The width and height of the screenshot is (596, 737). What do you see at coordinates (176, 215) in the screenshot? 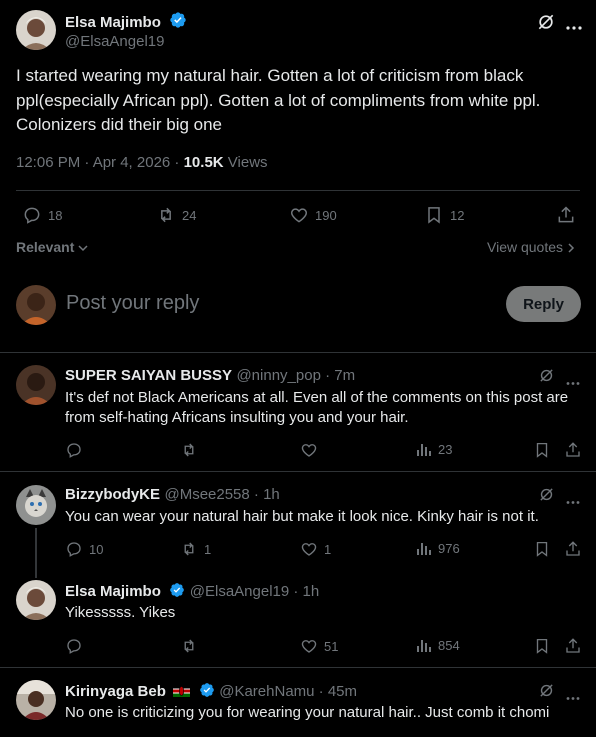
I see `repost-action: 24` at bounding box center [176, 215].